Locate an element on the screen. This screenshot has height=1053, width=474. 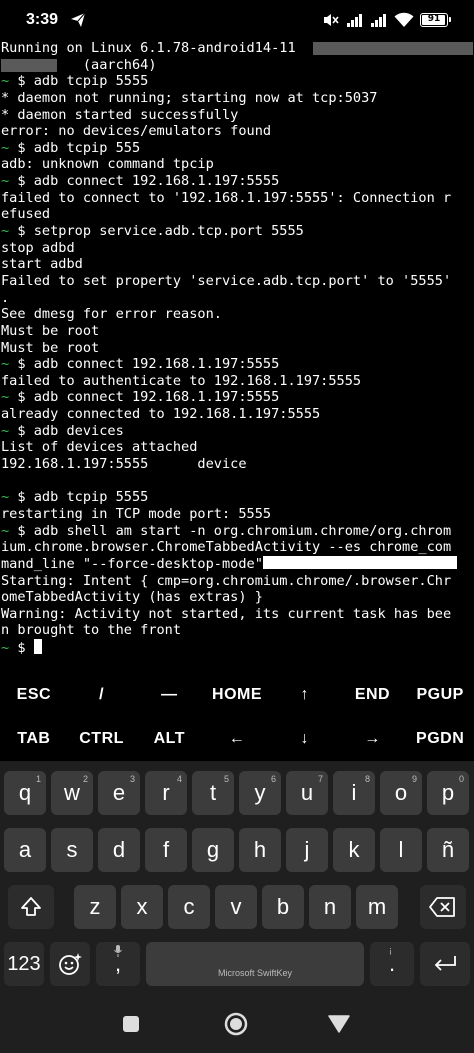
enter-icon is located at coordinates (445, 963).